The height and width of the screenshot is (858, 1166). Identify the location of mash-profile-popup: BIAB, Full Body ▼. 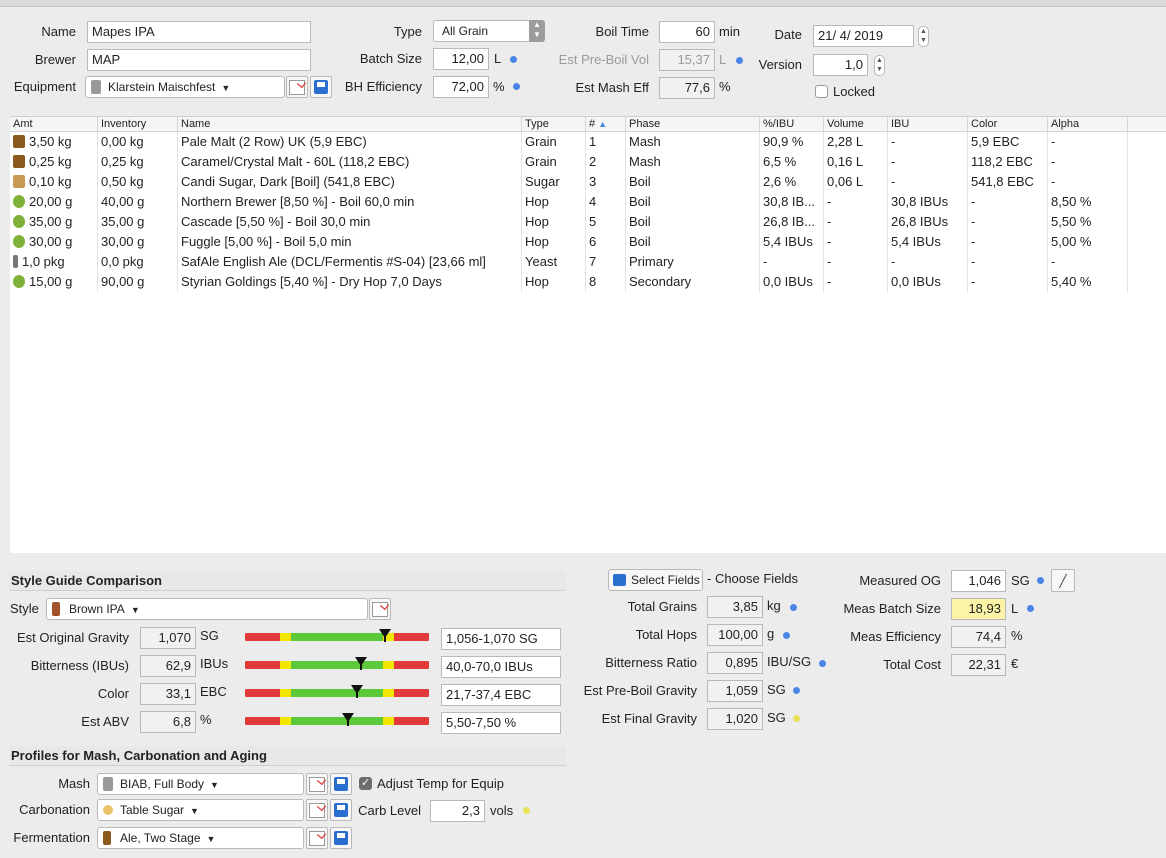
(200, 784).